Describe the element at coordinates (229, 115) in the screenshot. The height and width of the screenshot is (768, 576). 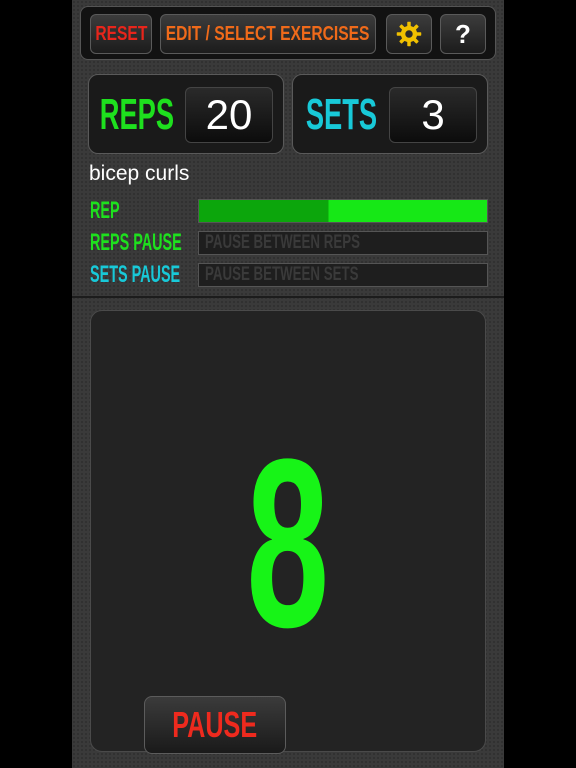
I see `reps-value: 20` at that location.